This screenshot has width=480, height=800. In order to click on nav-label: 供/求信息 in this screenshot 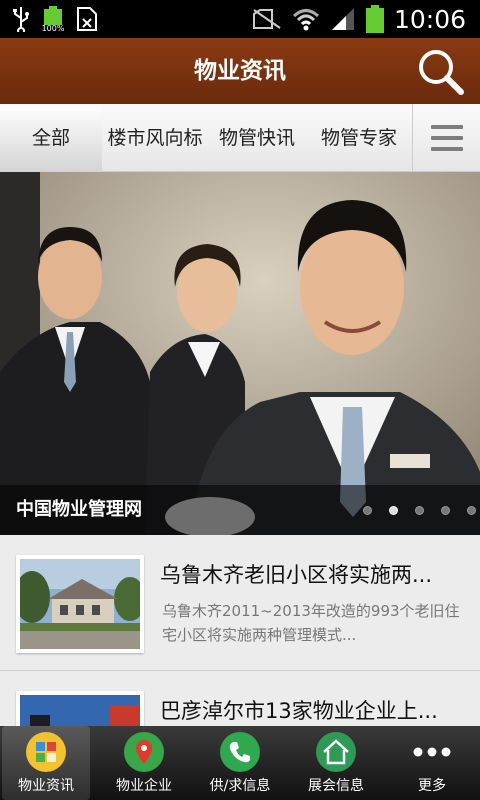, I will do `click(240, 786)`.